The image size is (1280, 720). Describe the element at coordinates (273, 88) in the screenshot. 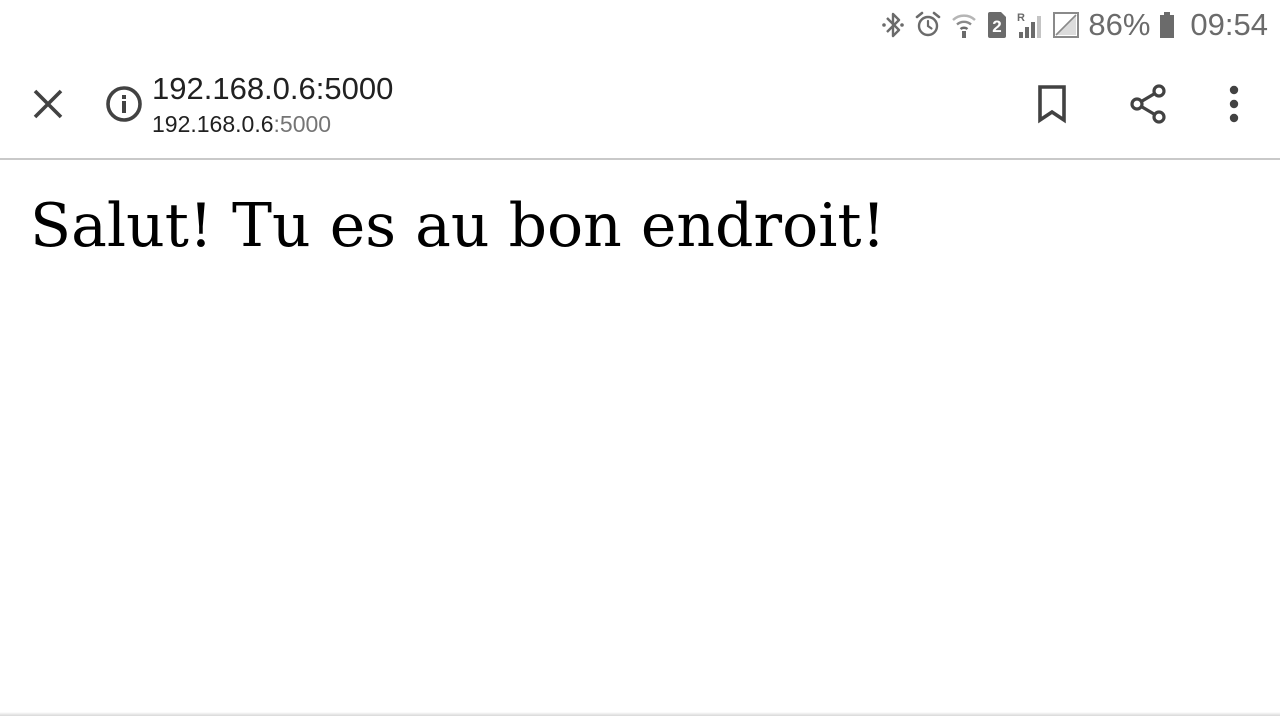

I see `page-title: 192.168.0.6:5000` at that location.